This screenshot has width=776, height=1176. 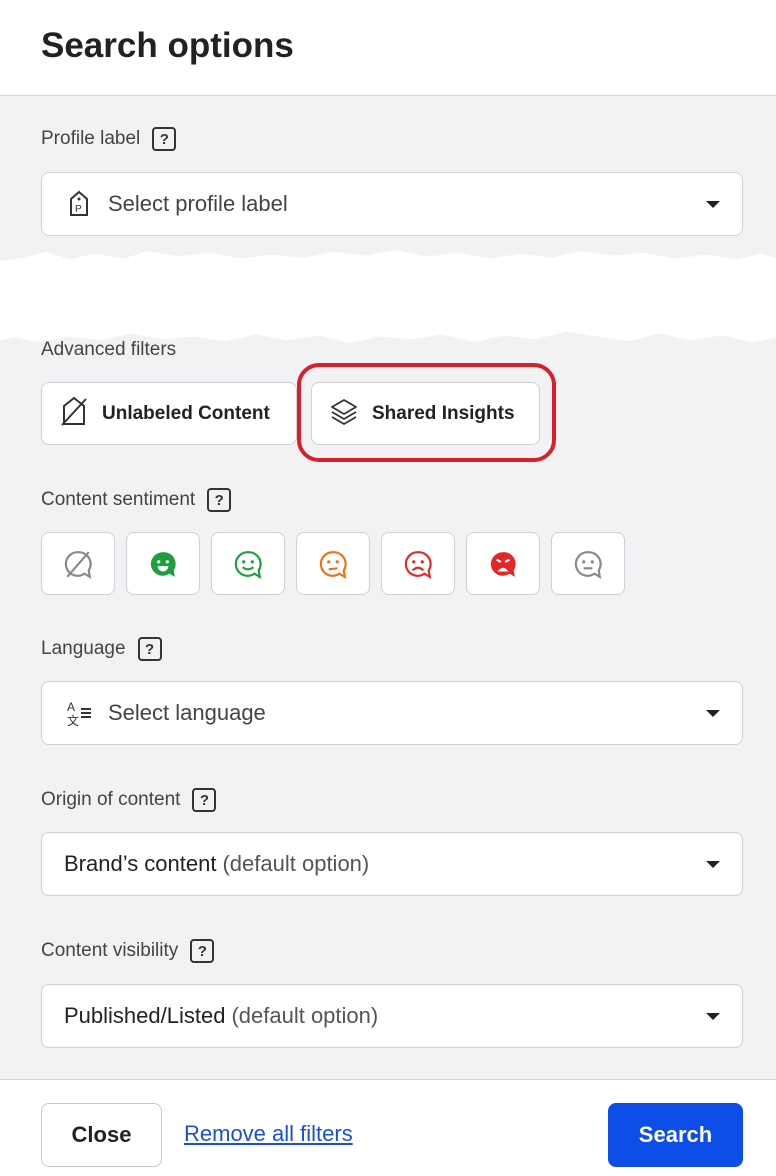 What do you see at coordinates (392, 713) in the screenshot?
I see `language-select: A文 Select language` at bounding box center [392, 713].